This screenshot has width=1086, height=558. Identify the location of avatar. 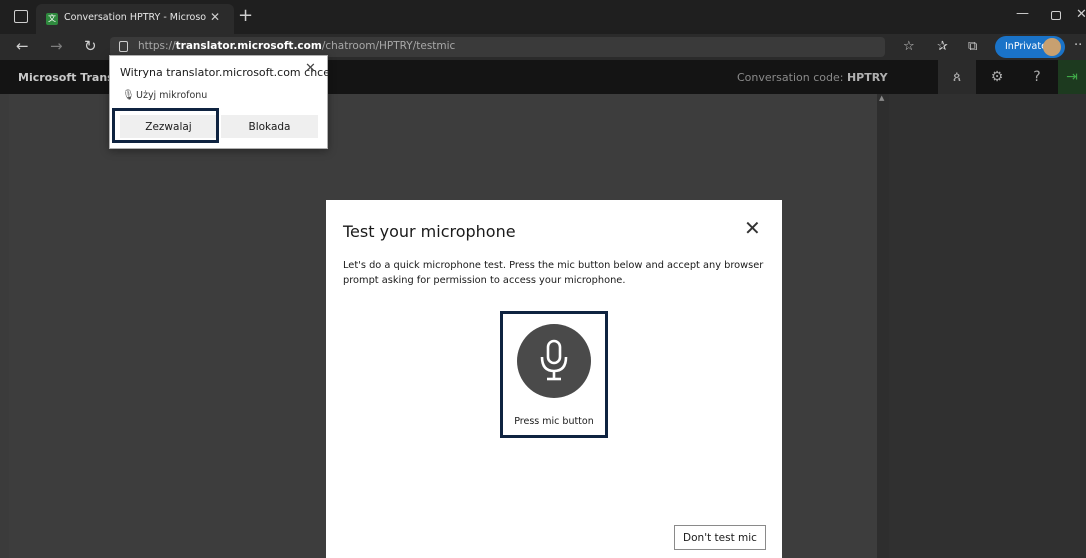
(1052, 47).